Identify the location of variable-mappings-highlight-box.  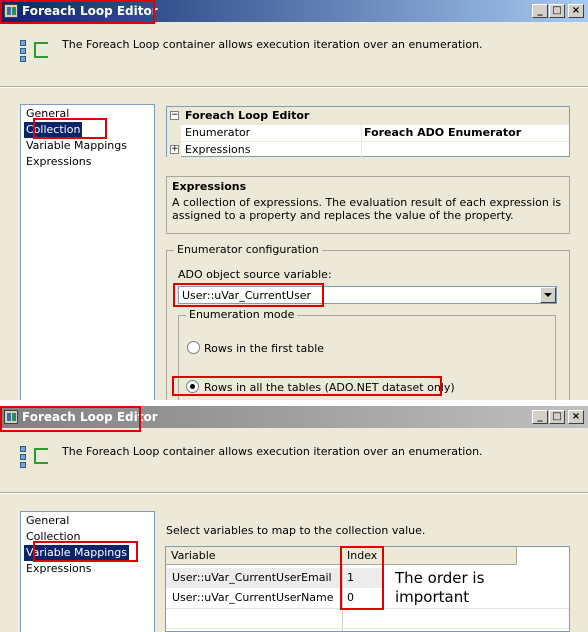
(85, 551).